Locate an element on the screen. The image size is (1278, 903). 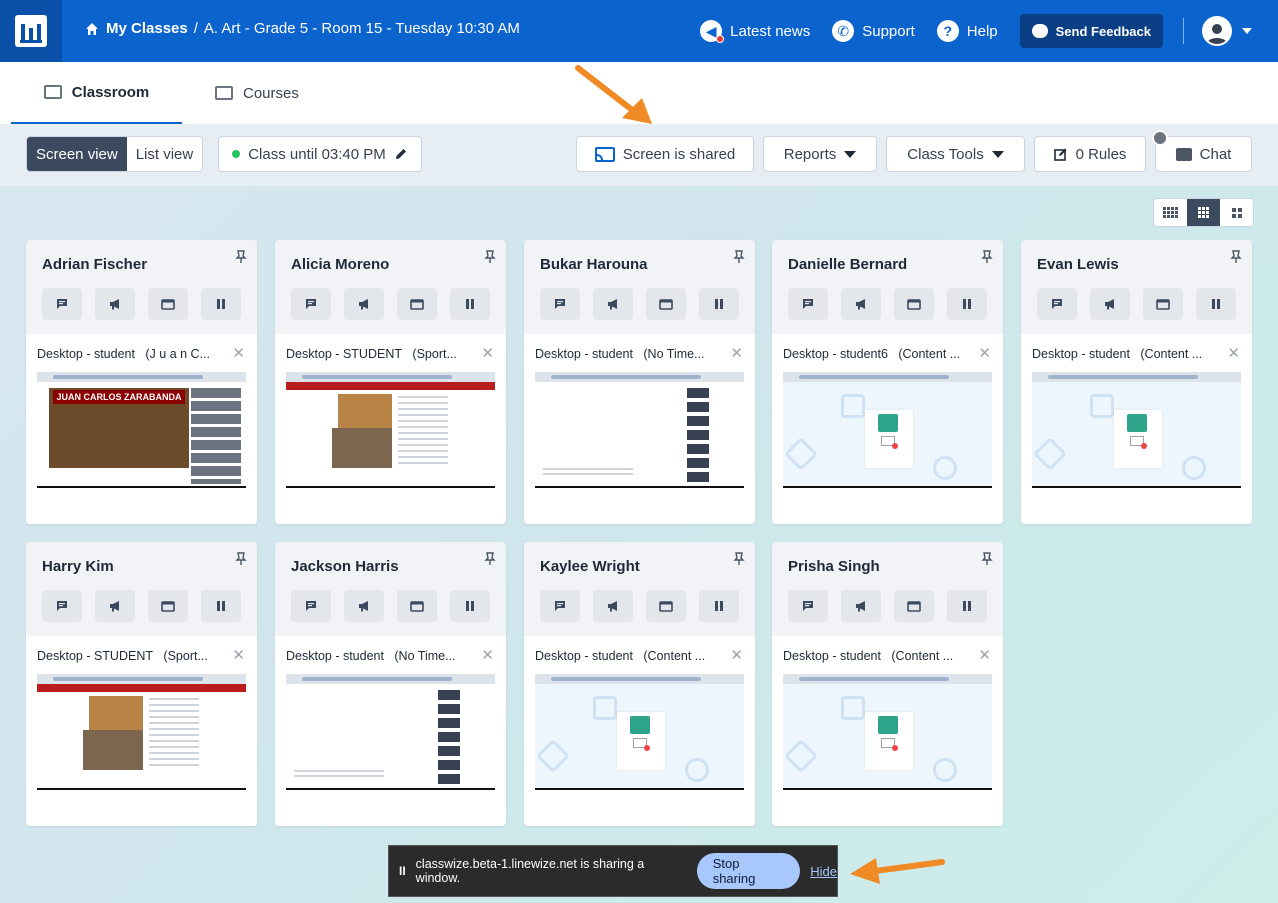
grid-large-button is located at coordinates (1236, 212).